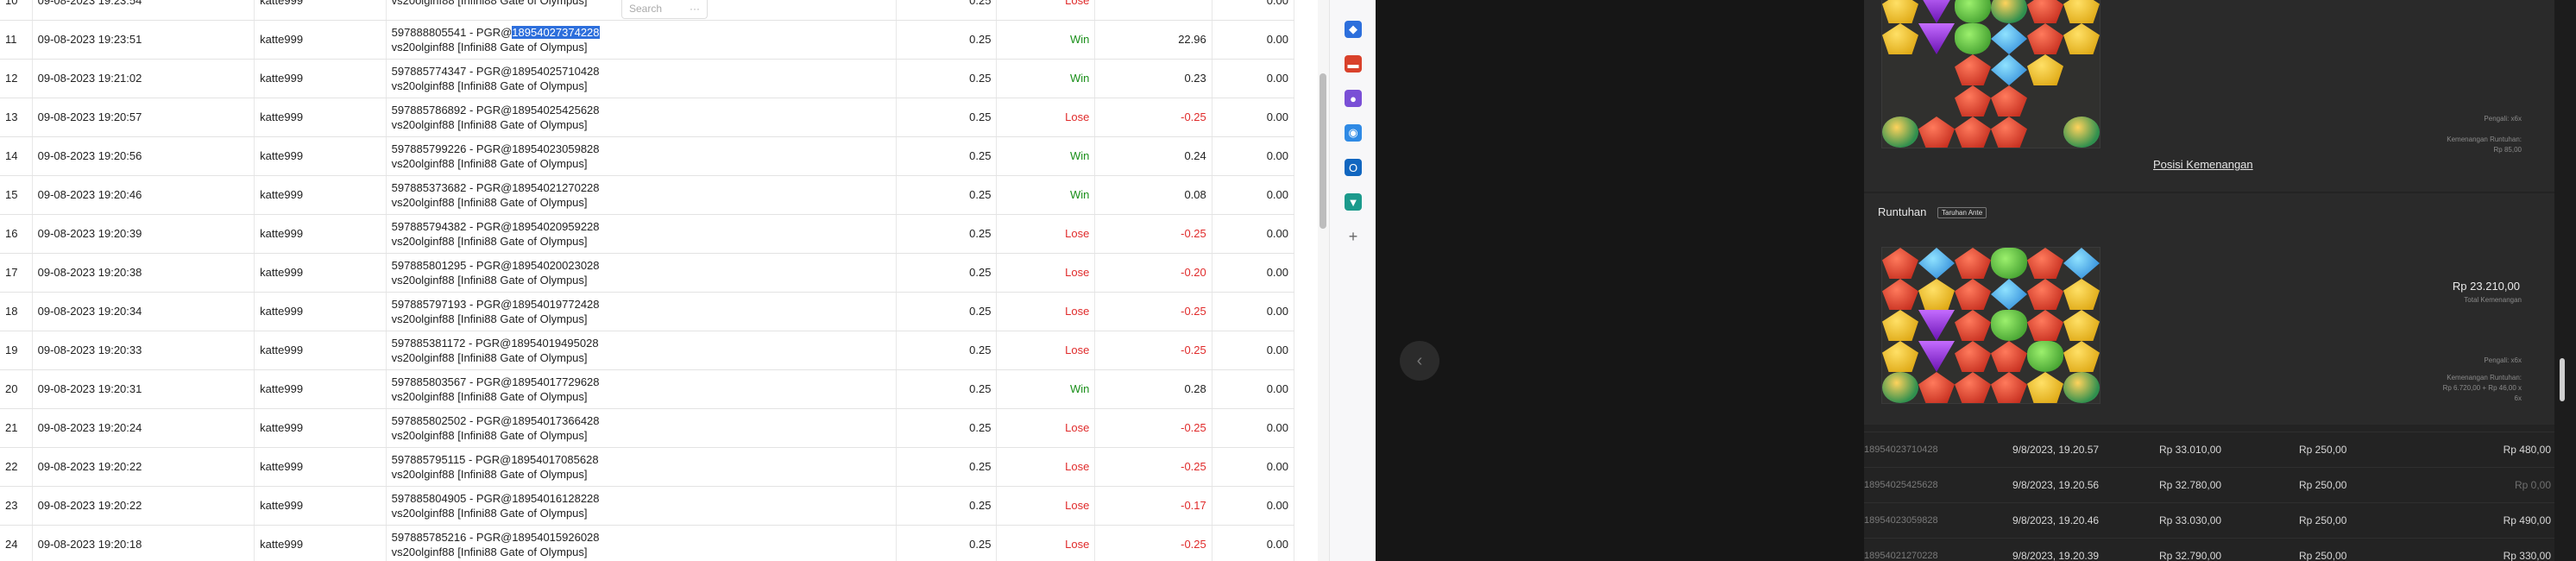  I want to click on search-popup: Search ···, so click(664, 9).